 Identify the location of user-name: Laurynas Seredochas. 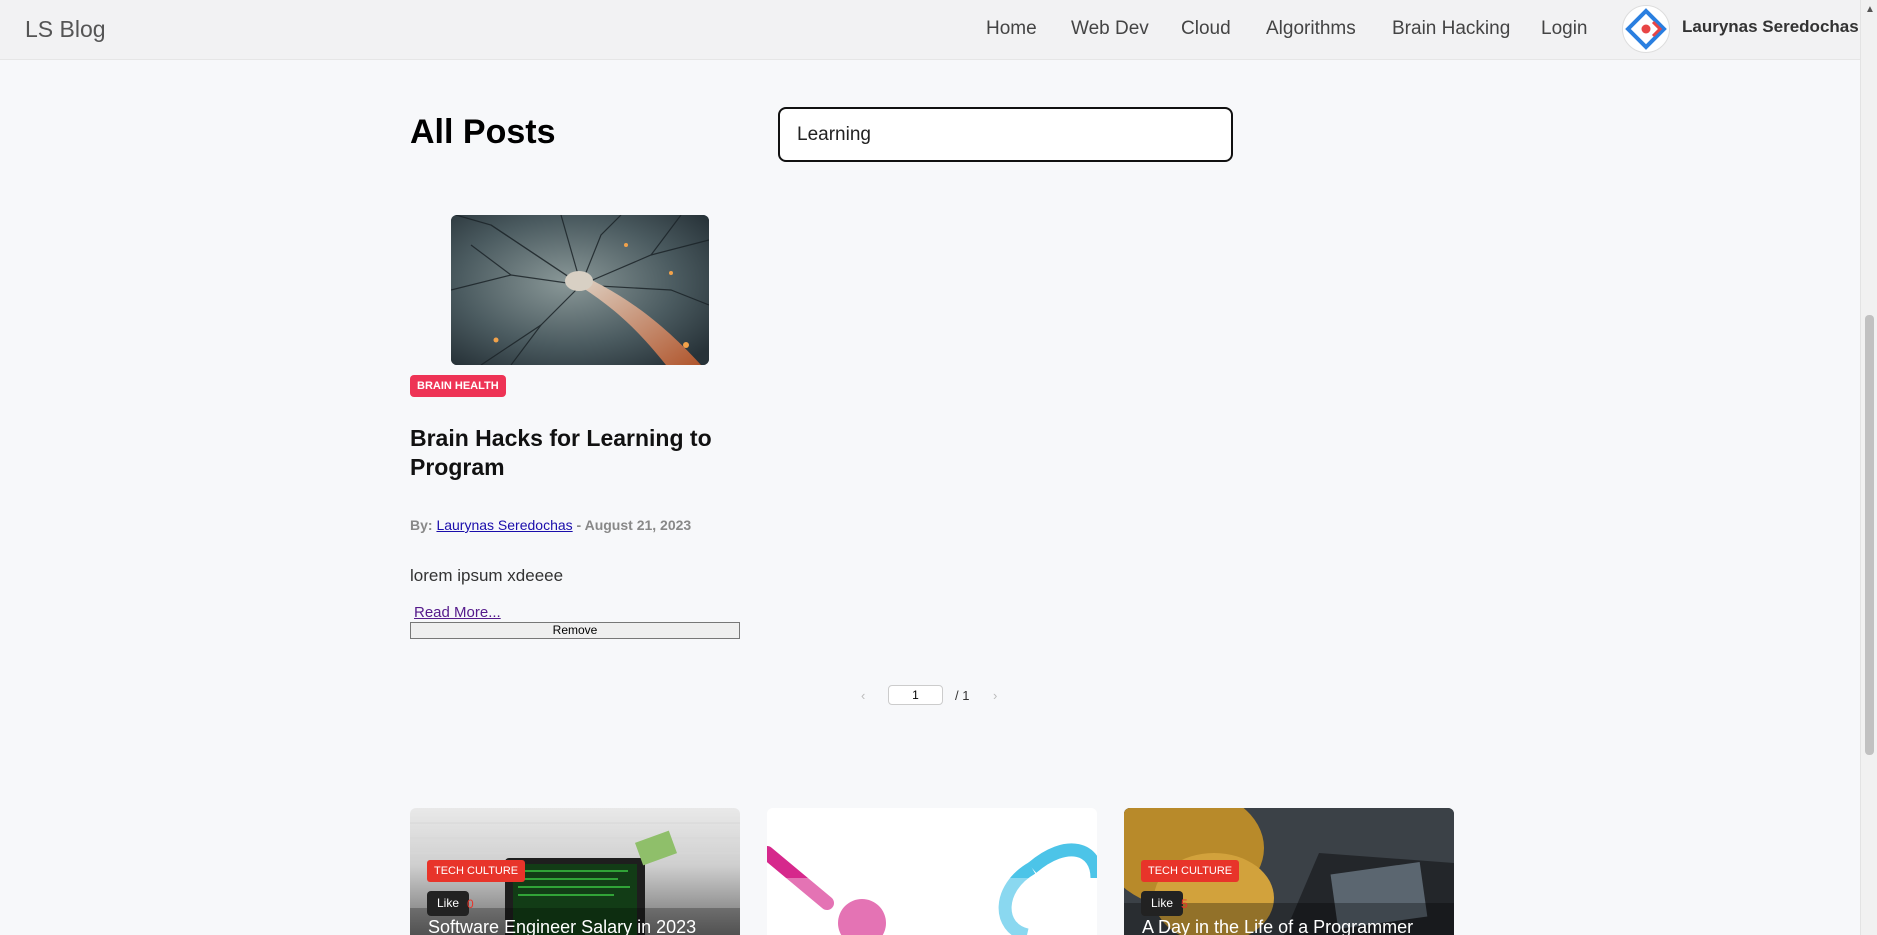
(1770, 27).